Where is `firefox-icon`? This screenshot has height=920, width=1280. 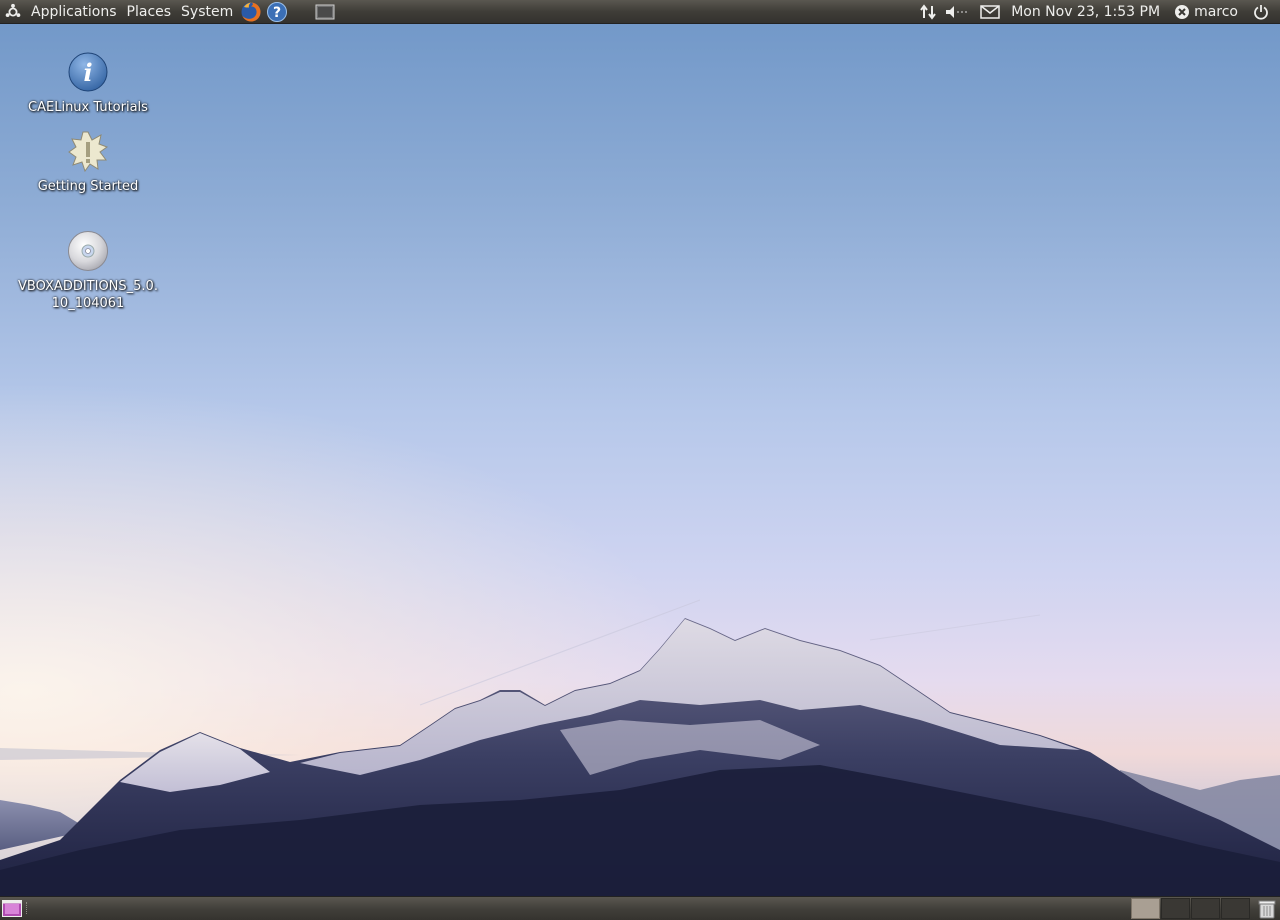 firefox-icon is located at coordinates (251, 12).